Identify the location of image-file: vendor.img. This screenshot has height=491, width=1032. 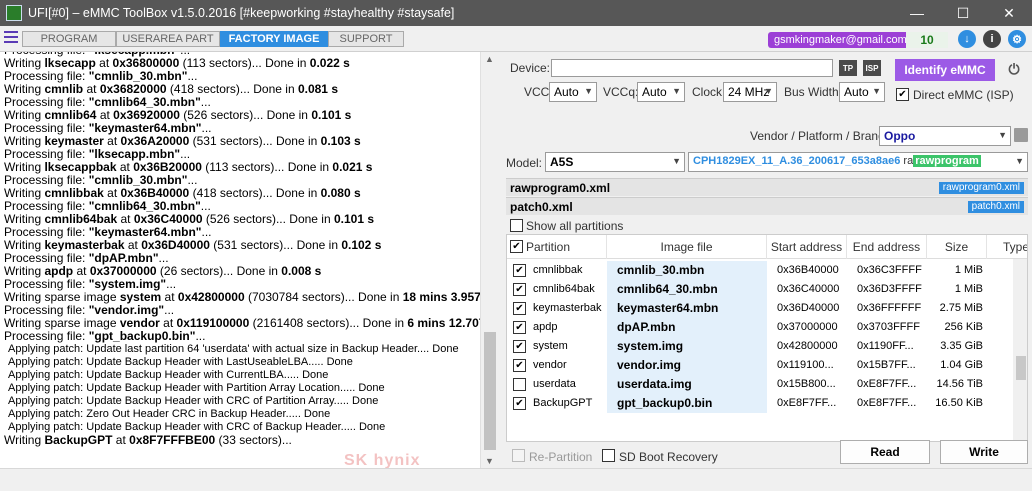
(687, 365).